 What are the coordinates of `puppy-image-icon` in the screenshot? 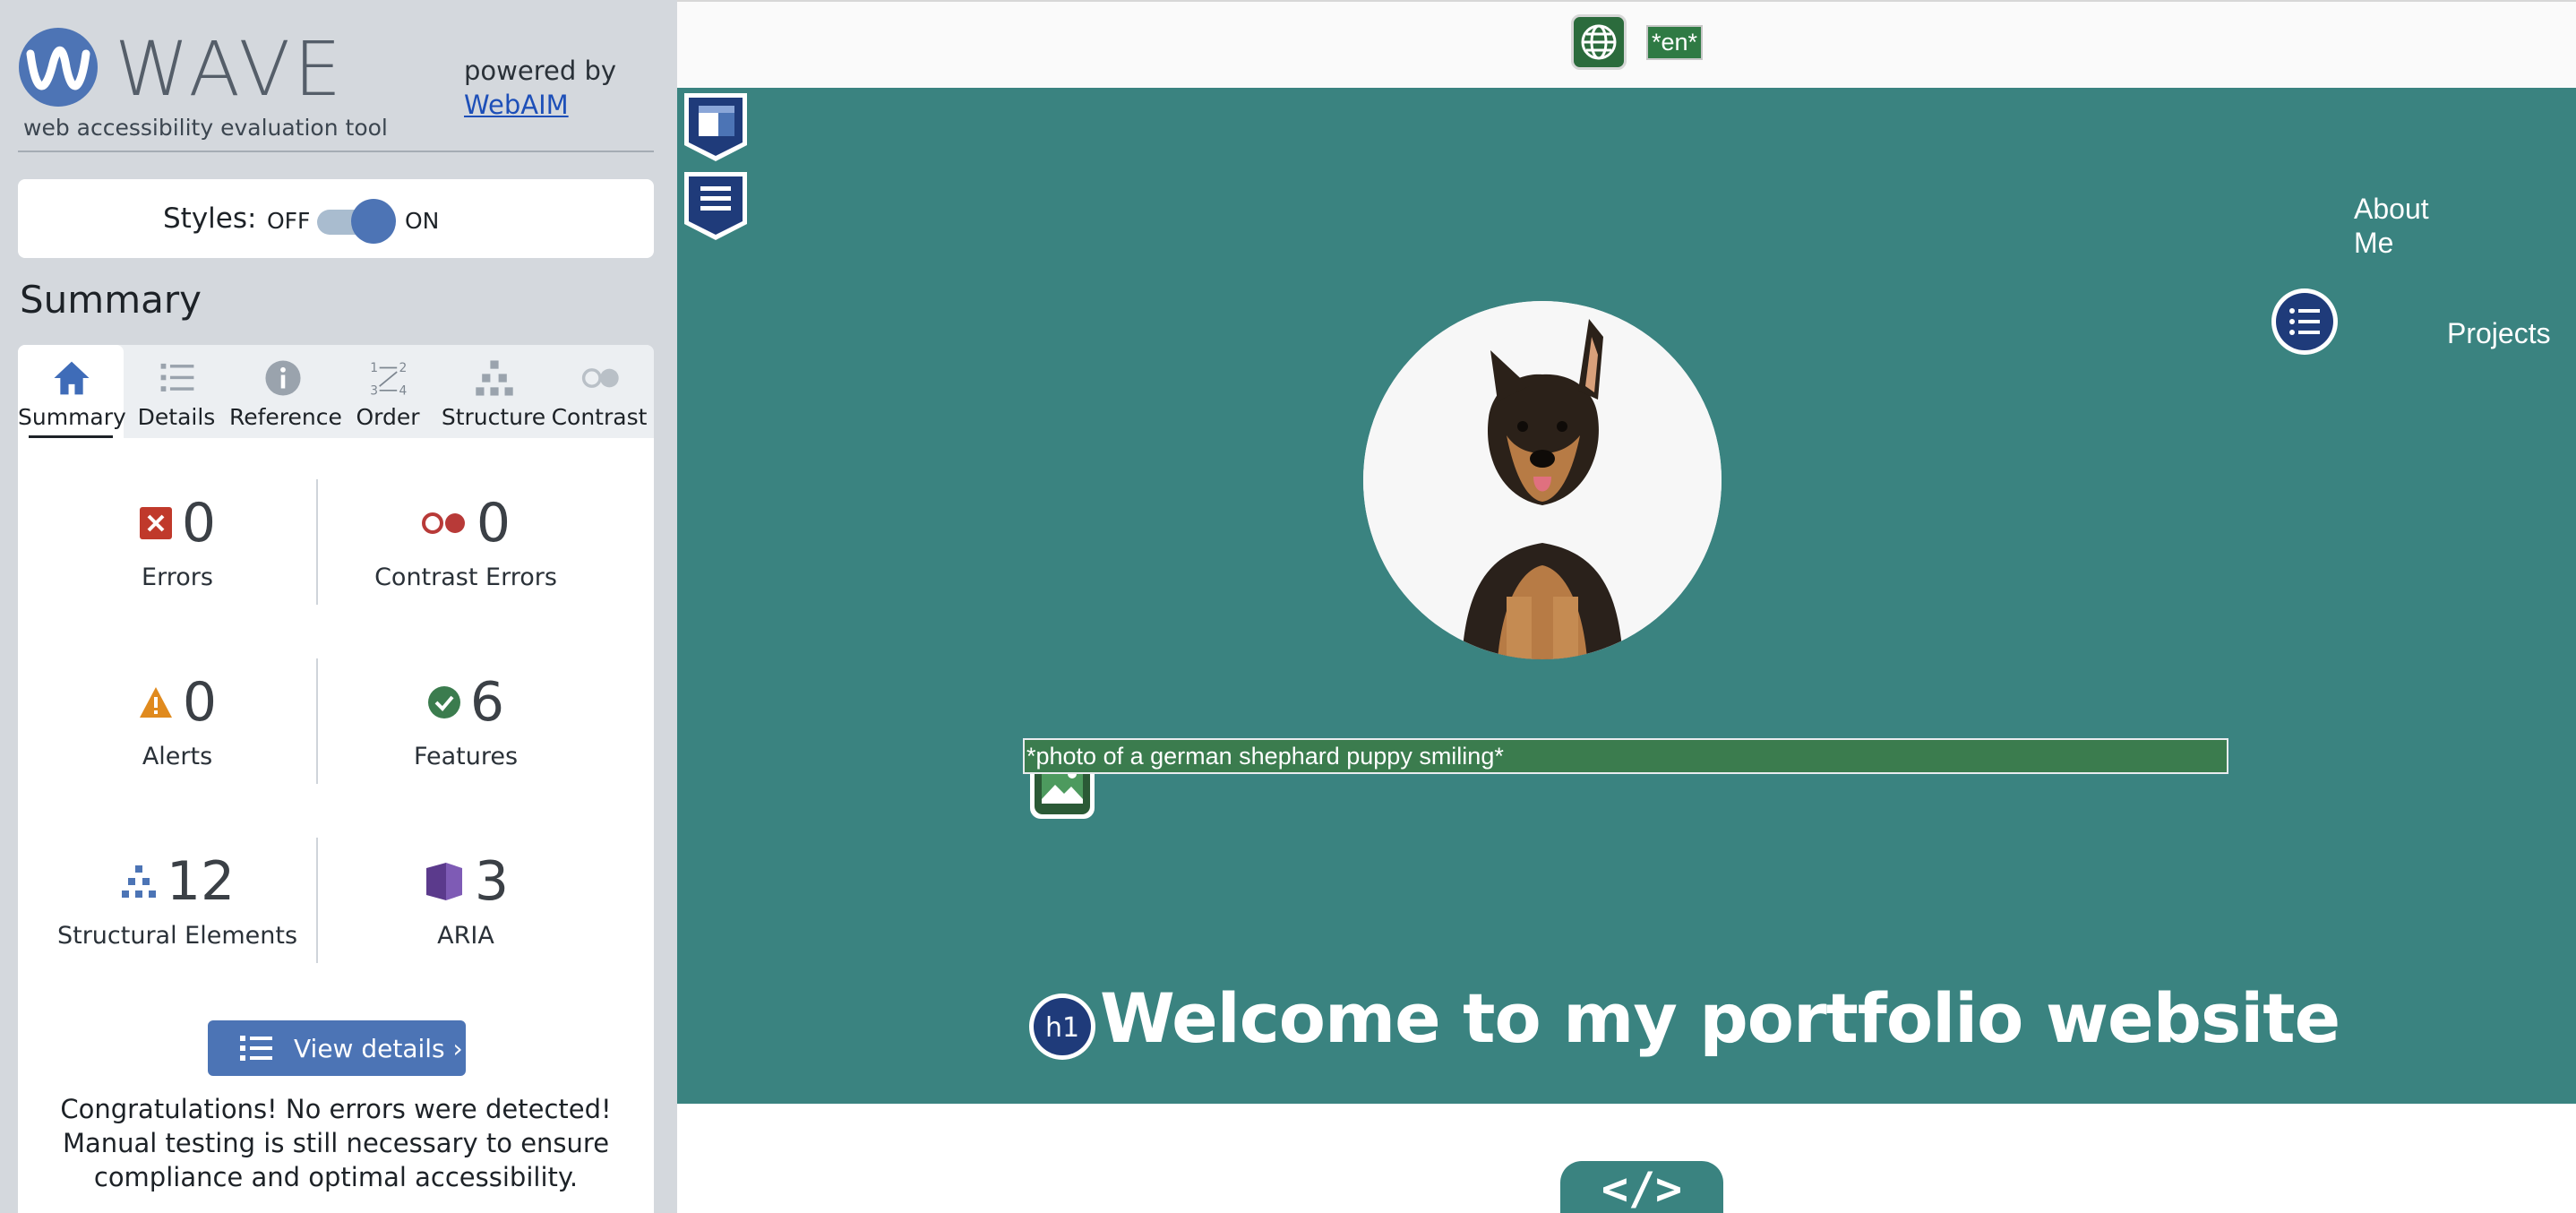 It's located at (1542, 480).